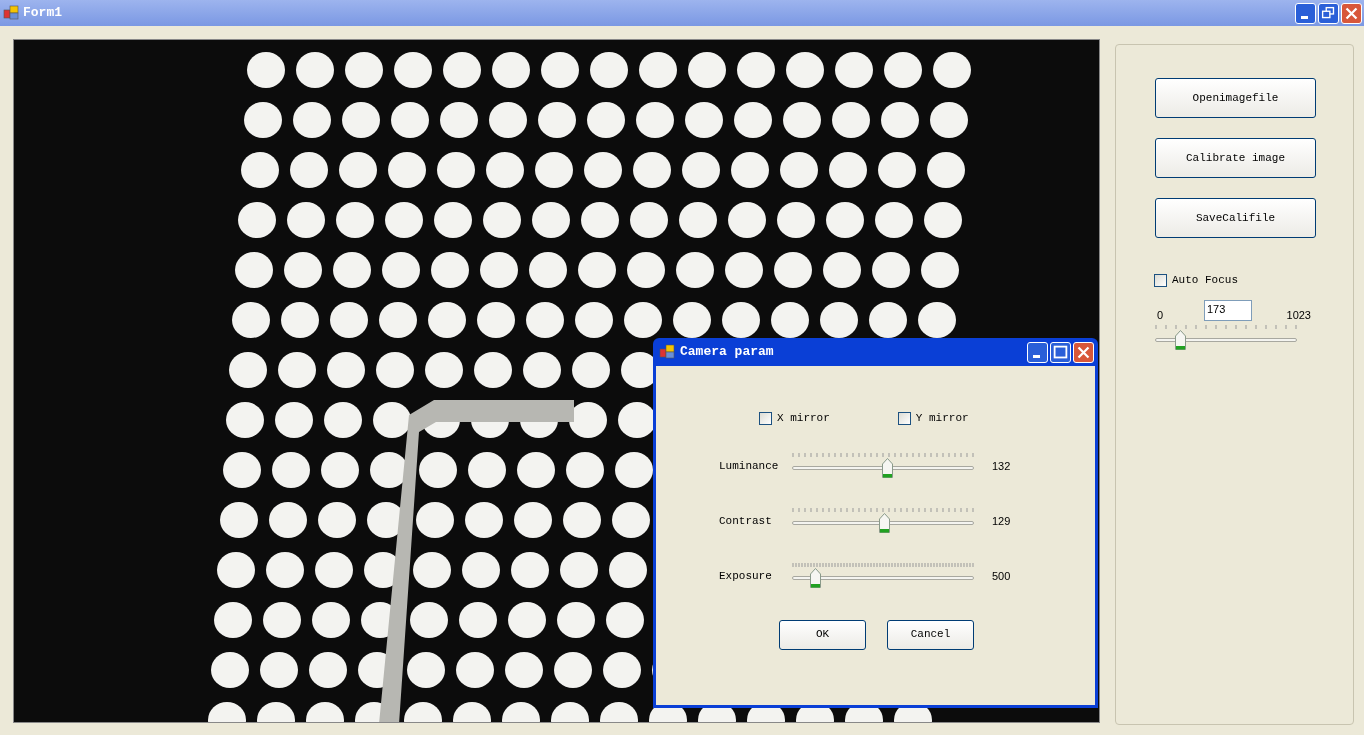 The image size is (1364, 735). What do you see at coordinates (43, 13) in the screenshot?
I see `window-title: Form1` at bounding box center [43, 13].